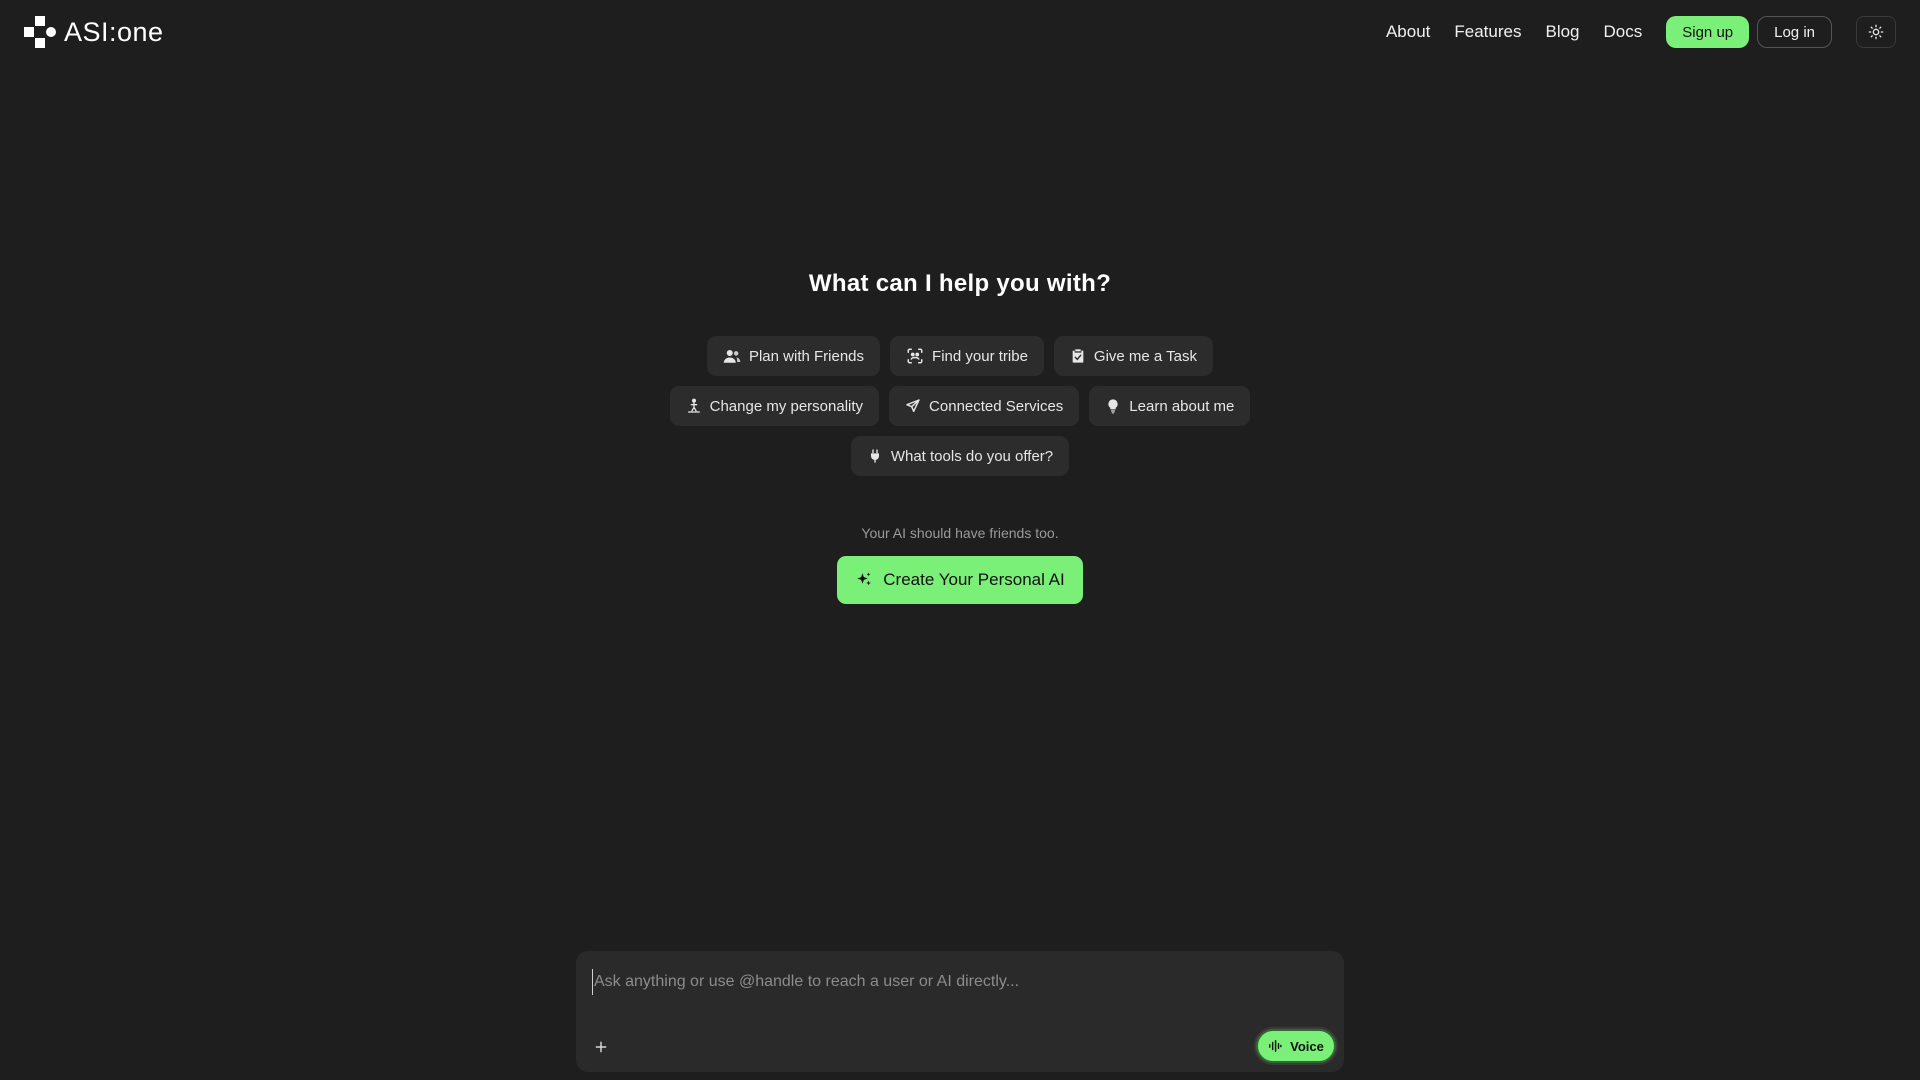  I want to click on nav-link-about: About, so click(1408, 32).